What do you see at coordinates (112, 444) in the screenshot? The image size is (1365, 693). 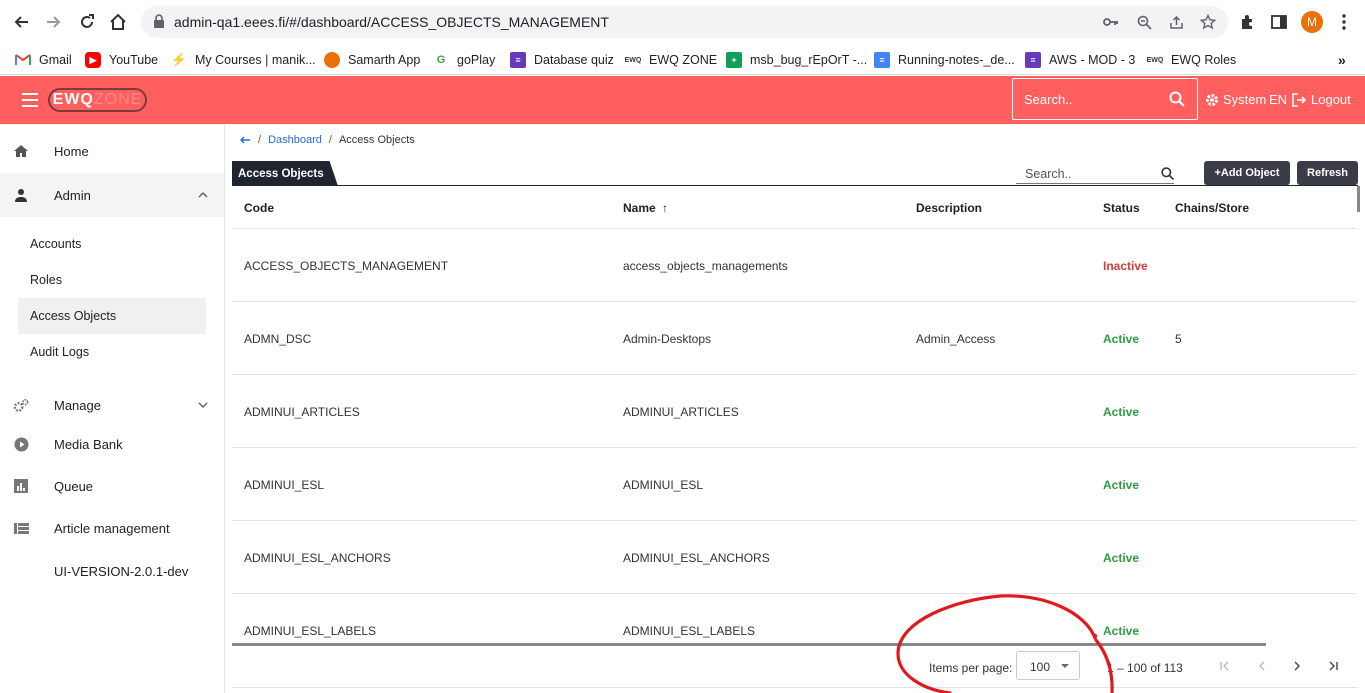 I see `sidebar-item-media-bank: Media Bank` at bounding box center [112, 444].